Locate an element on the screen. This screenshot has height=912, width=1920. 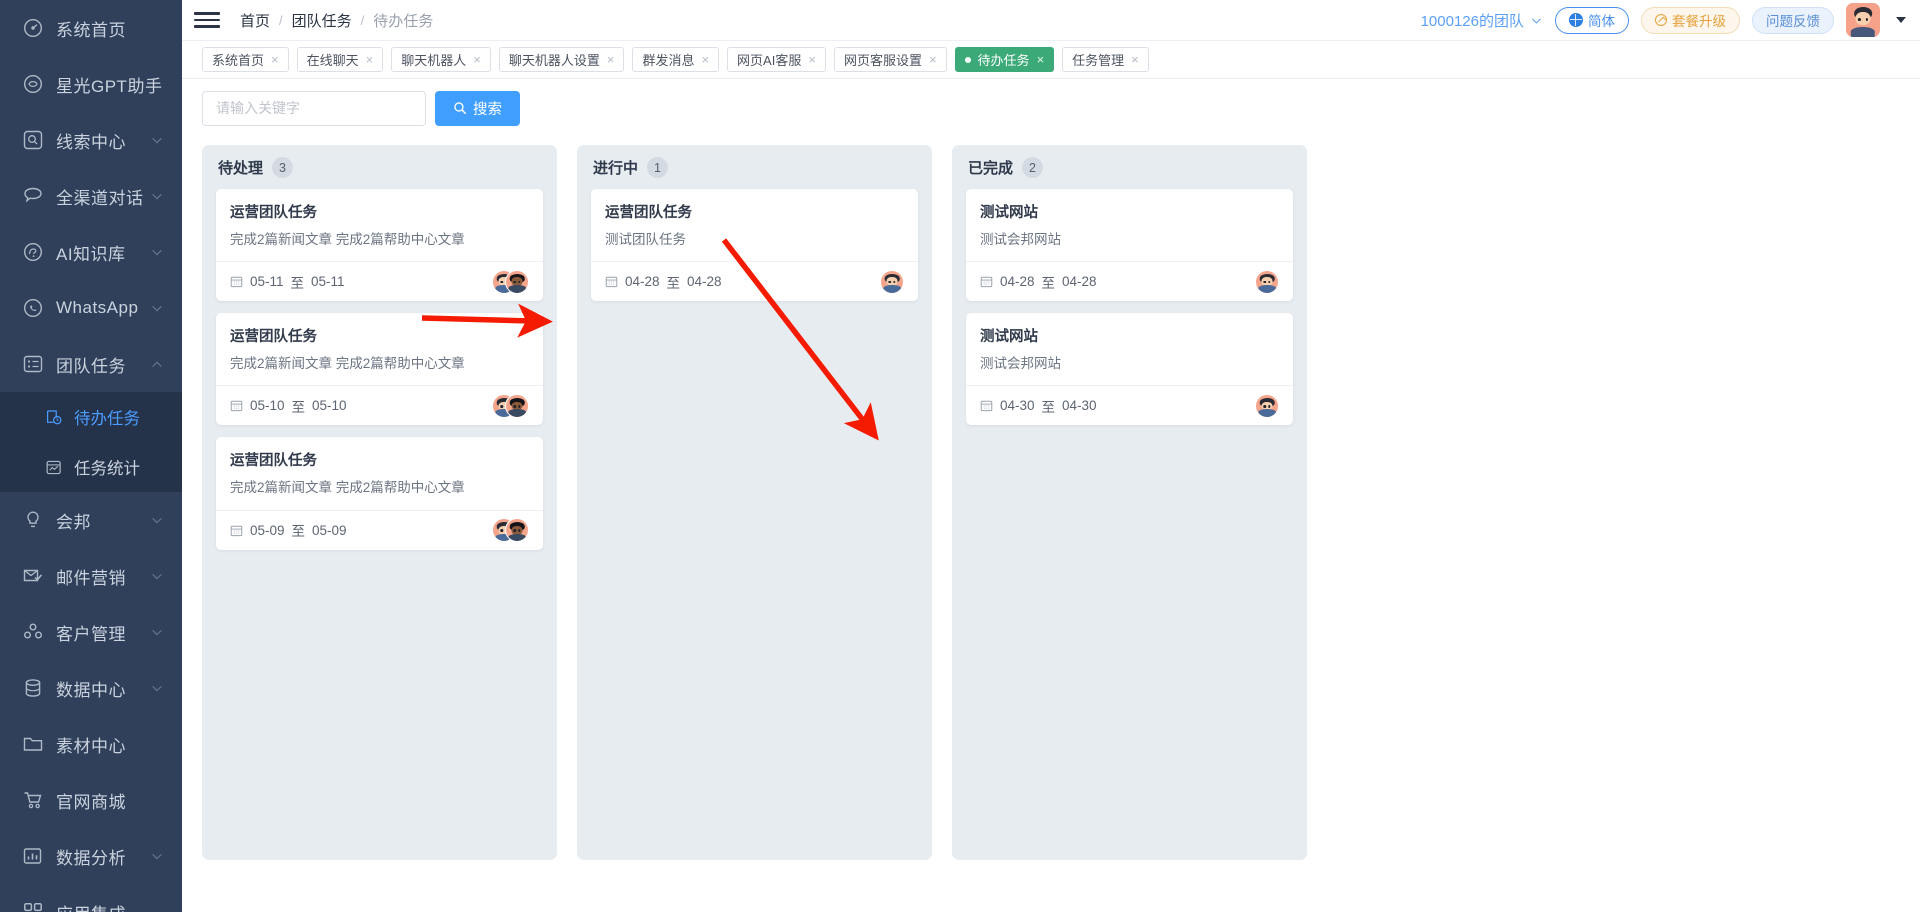
sidebar-item-数据中心: 数据中心 is located at coordinates (91, 688).